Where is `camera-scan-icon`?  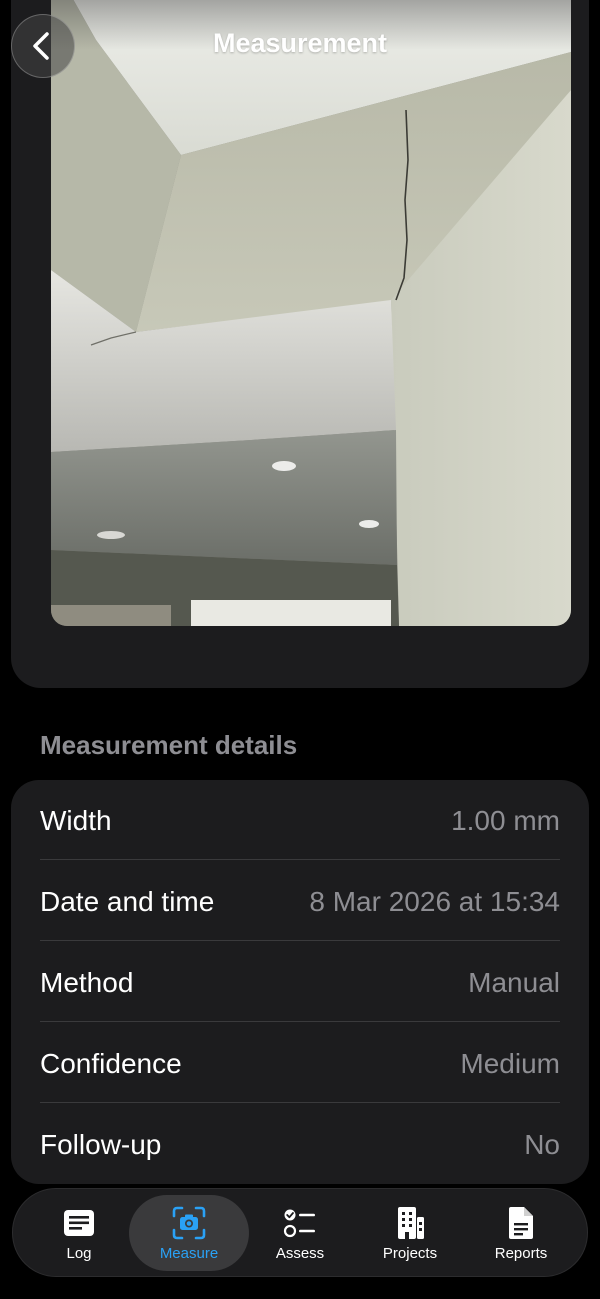 camera-scan-icon is located at coordinates (189, 1222).